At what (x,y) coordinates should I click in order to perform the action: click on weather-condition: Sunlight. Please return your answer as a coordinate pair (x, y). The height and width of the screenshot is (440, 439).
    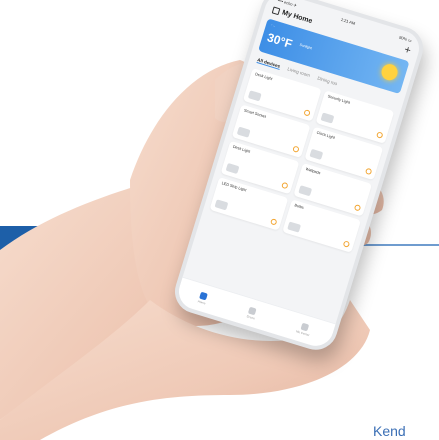
    Looking at the image, I should click on (306, 46).